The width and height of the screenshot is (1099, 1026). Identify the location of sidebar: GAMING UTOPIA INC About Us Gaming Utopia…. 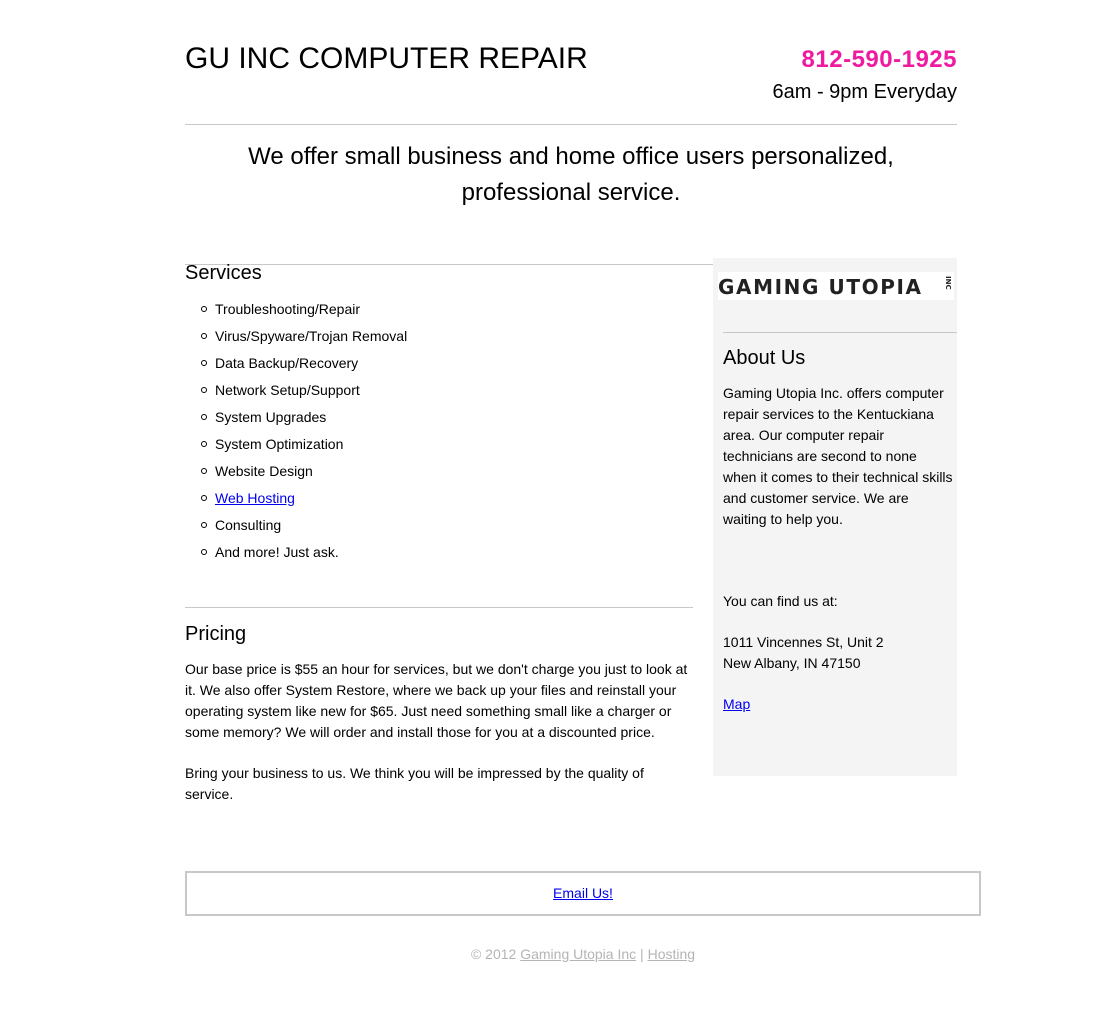
(835, 517).